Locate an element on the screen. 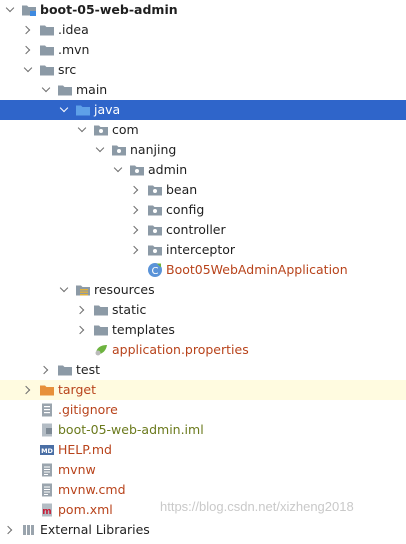 The height and width of the screenshot is (544, 406). tree-node-label: mvnw is located at coordinates (77, 469).